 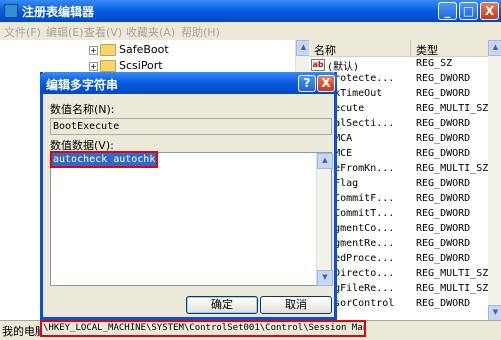 I want to click on close-button: X, so click(x=489, y=11).